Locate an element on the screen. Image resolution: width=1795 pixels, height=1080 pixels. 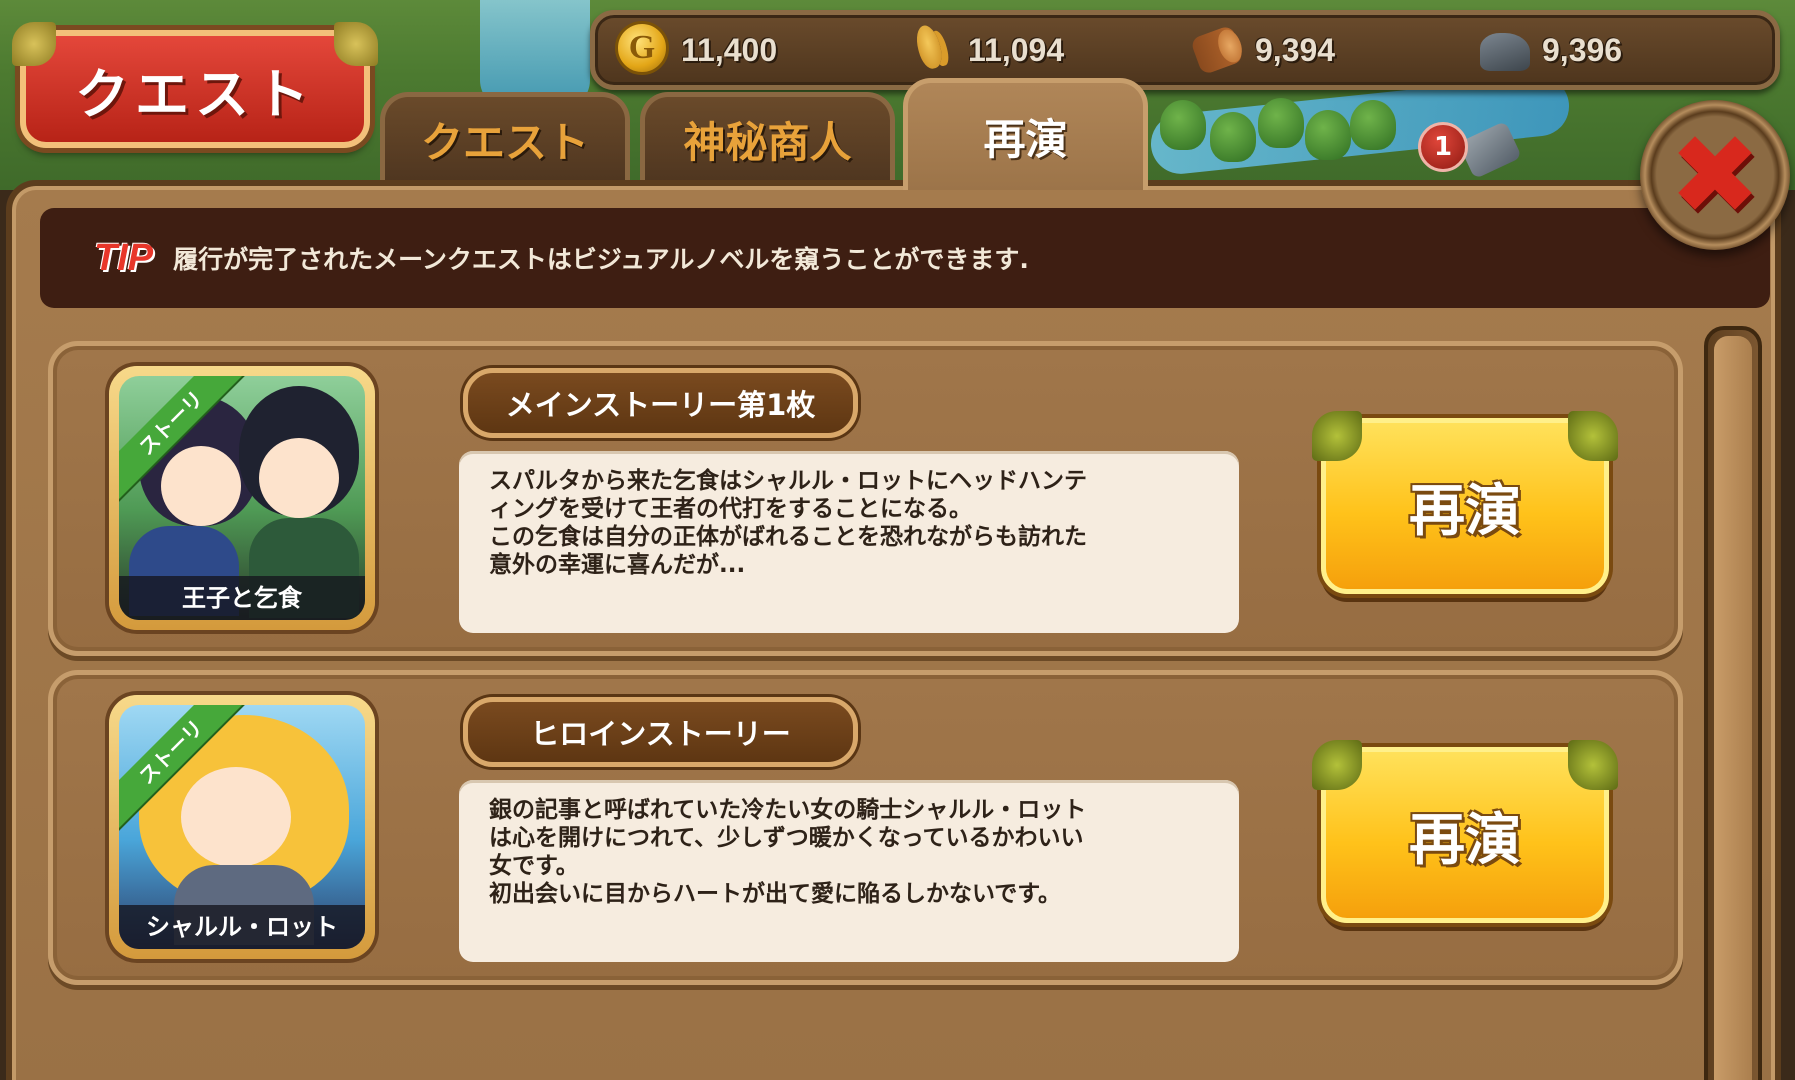
wood-log-icon is located at coordinates (1218, 50).